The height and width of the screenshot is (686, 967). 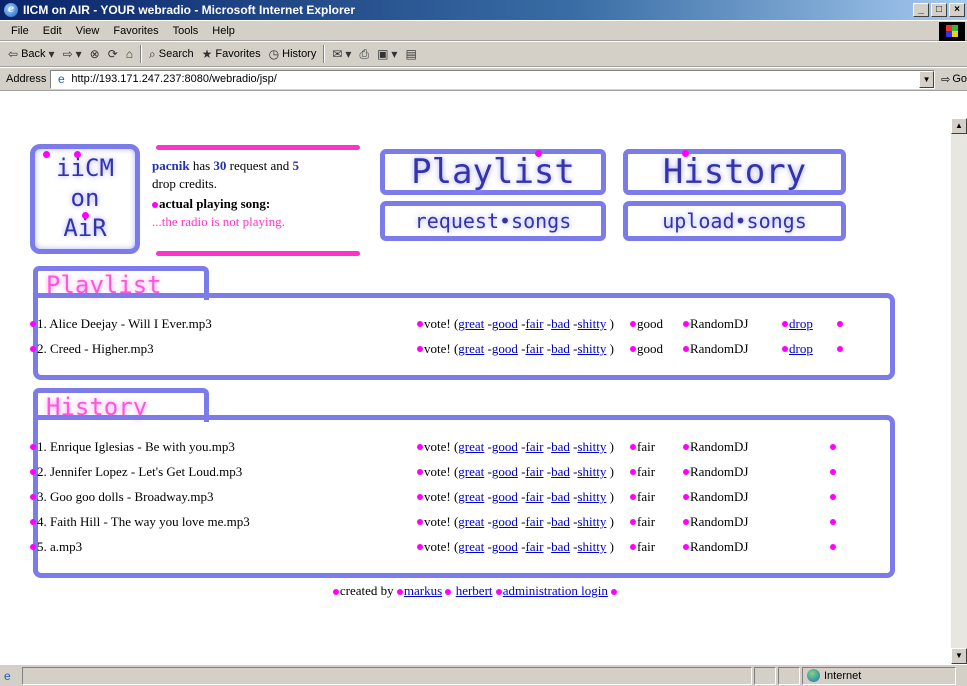 What do you see at coordinates (72, 54) in the screenshot?
I see `forward-button: ⇨ ▾` at bounding box center [72, 54].